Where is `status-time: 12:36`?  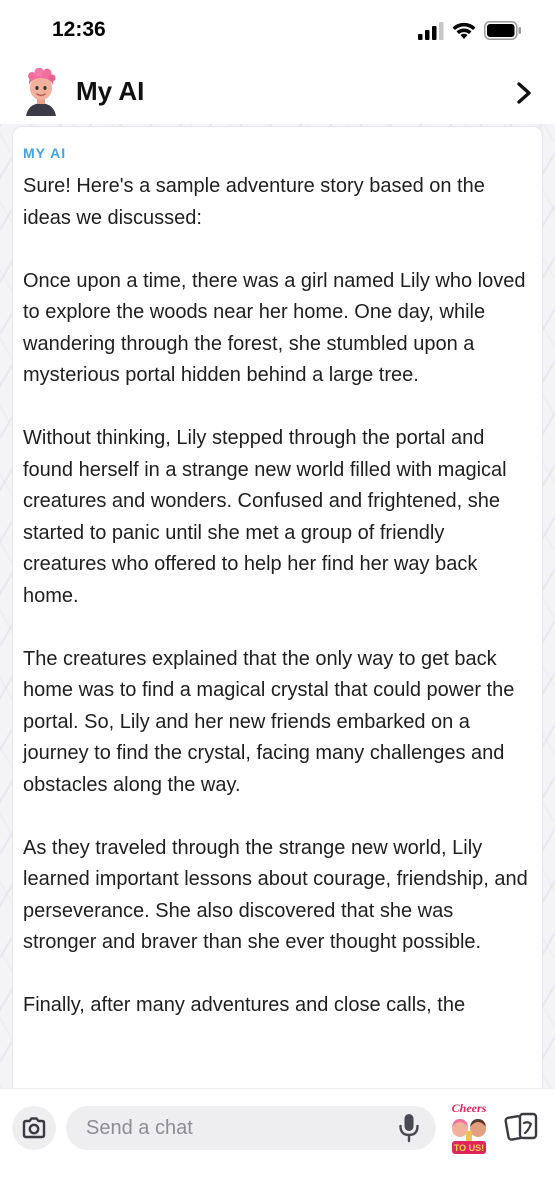
status-time: 12:36 is located at coordinates (79, 29).